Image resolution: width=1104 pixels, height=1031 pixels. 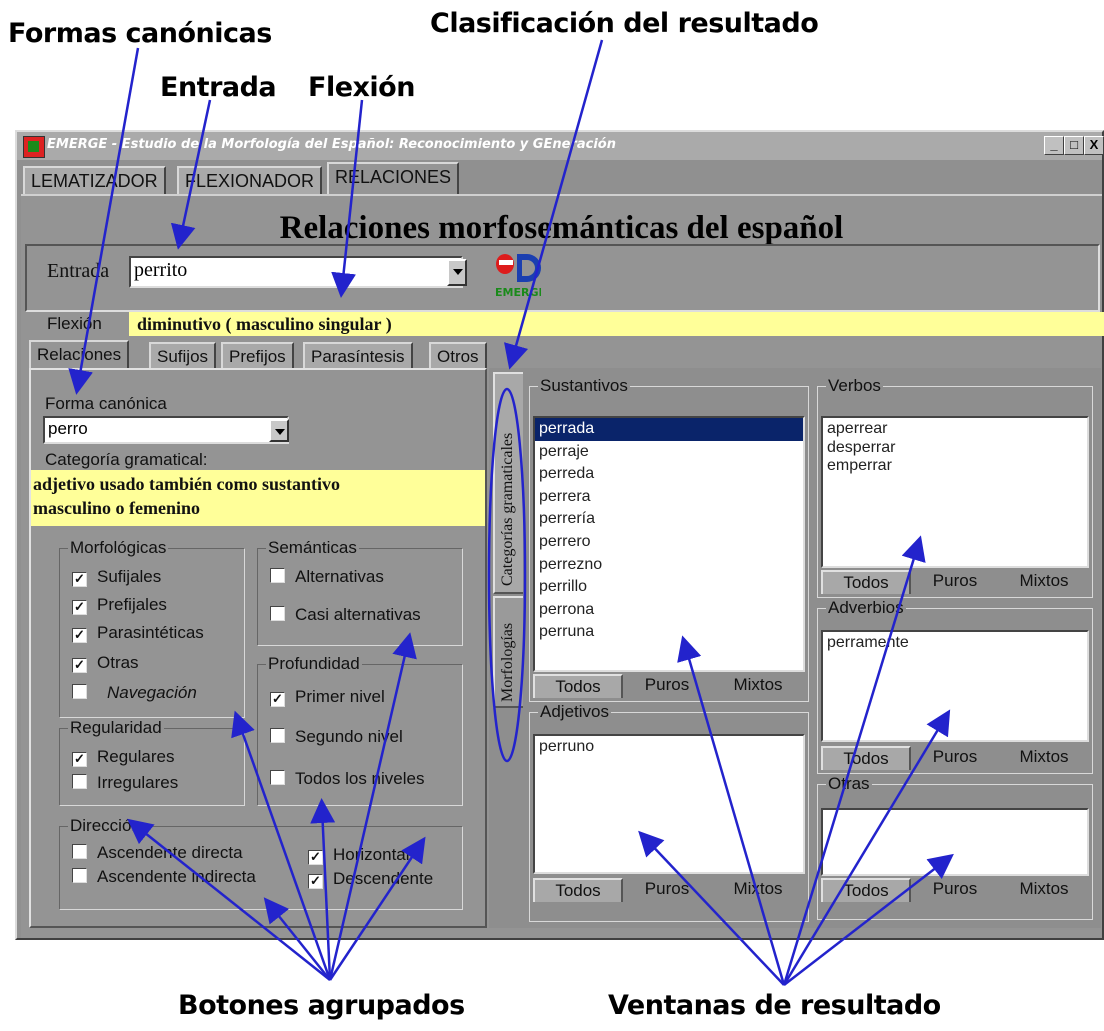 What do you see at coordinates (191, 174) in the screenshot?
I see `arrow-entrada` at bounding box center [191, 174].